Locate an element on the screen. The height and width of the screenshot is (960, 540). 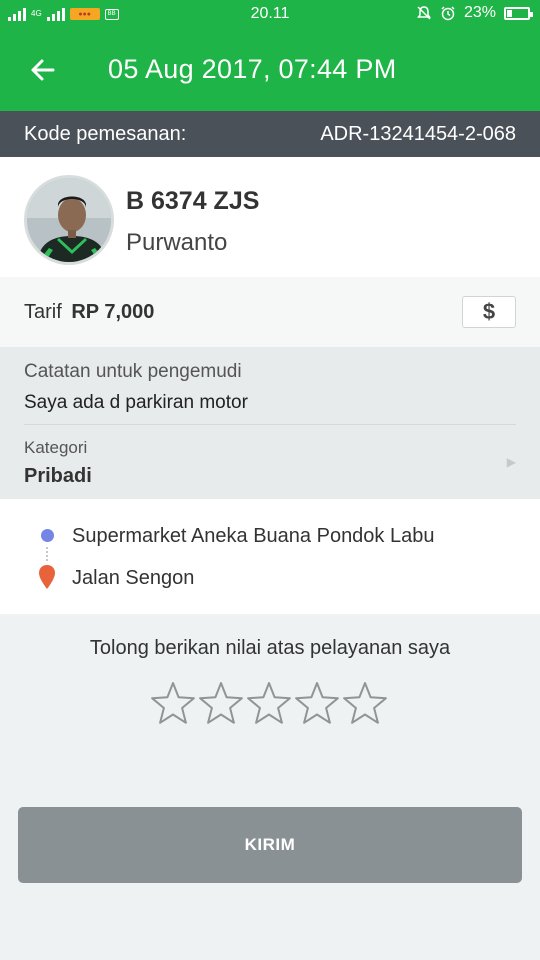
chevron-right-icon: ▶ is located at coordinates (511, 462).